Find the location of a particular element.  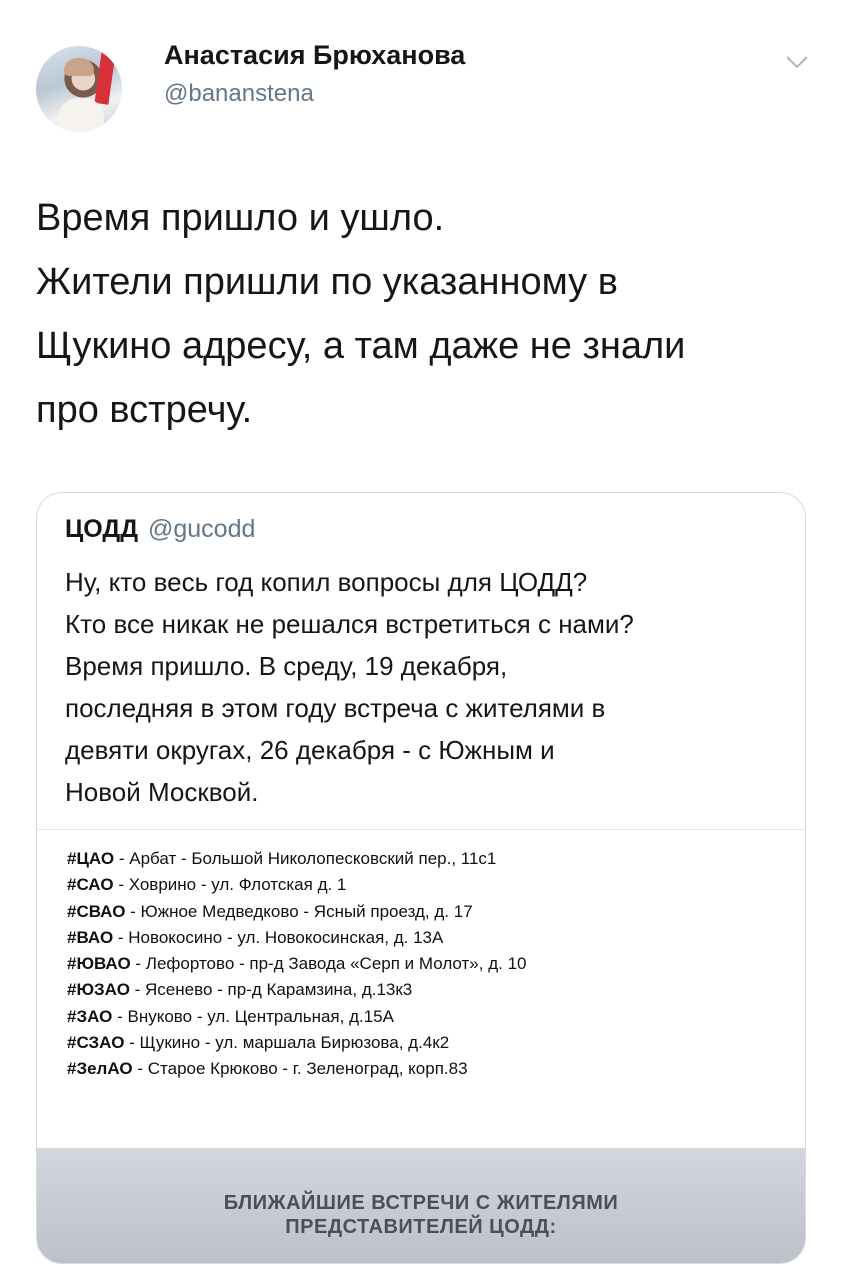

tweet-line: Время пришло и ушло. is located at coordinates (240, 218).